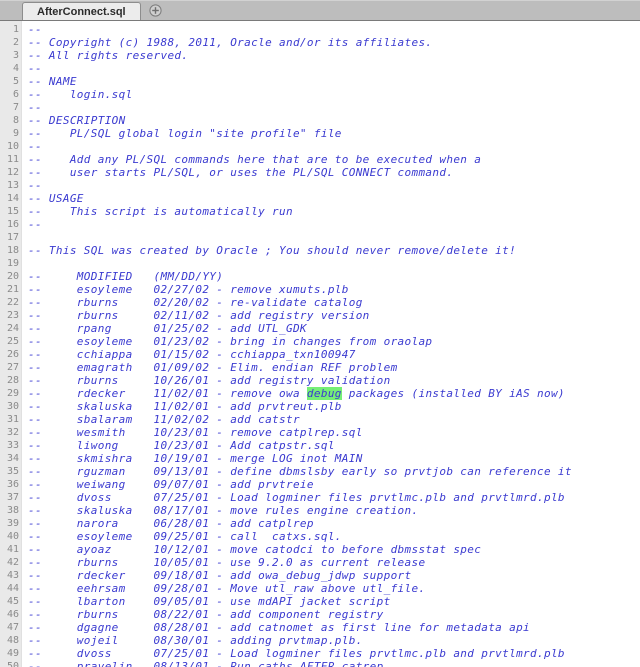  Describe the element at coordinates (320, 484) in the screenshot. I see `code-line: 36 -- weiwang 09/07/01 - add prvtreie` at that location.